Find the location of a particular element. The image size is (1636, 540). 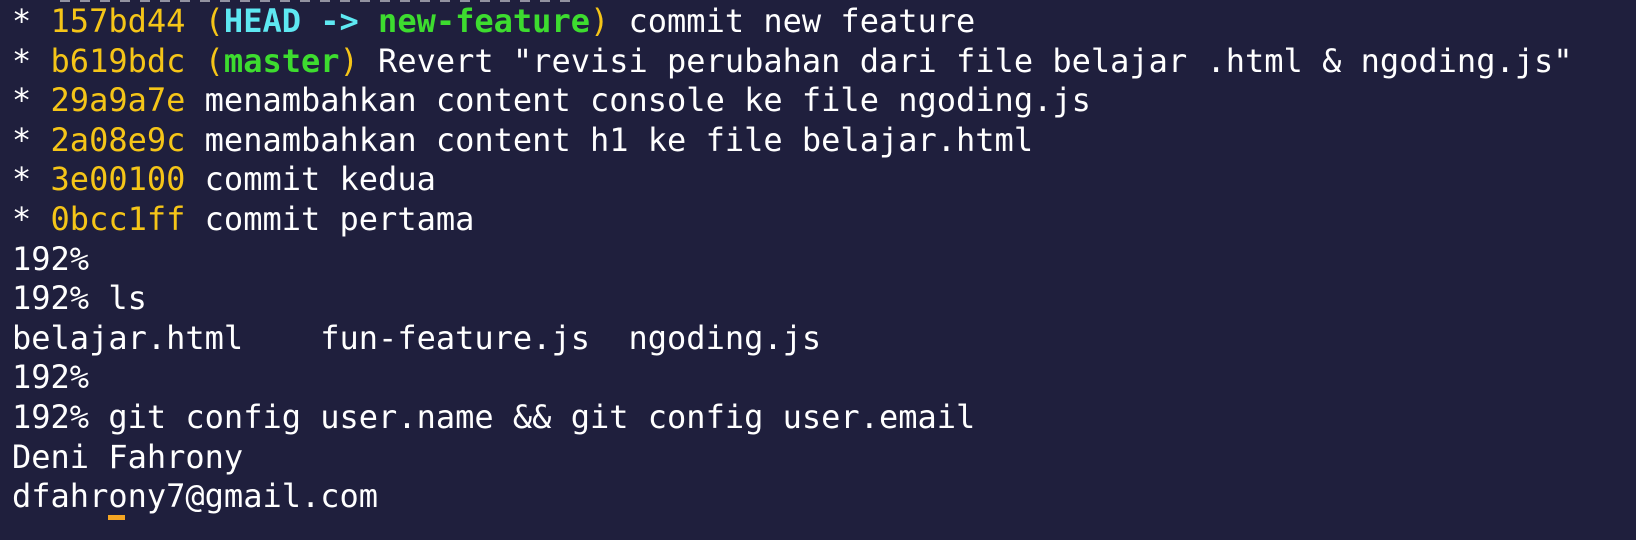

file-entry: ngoding.js is located at coordinates (725, 337).